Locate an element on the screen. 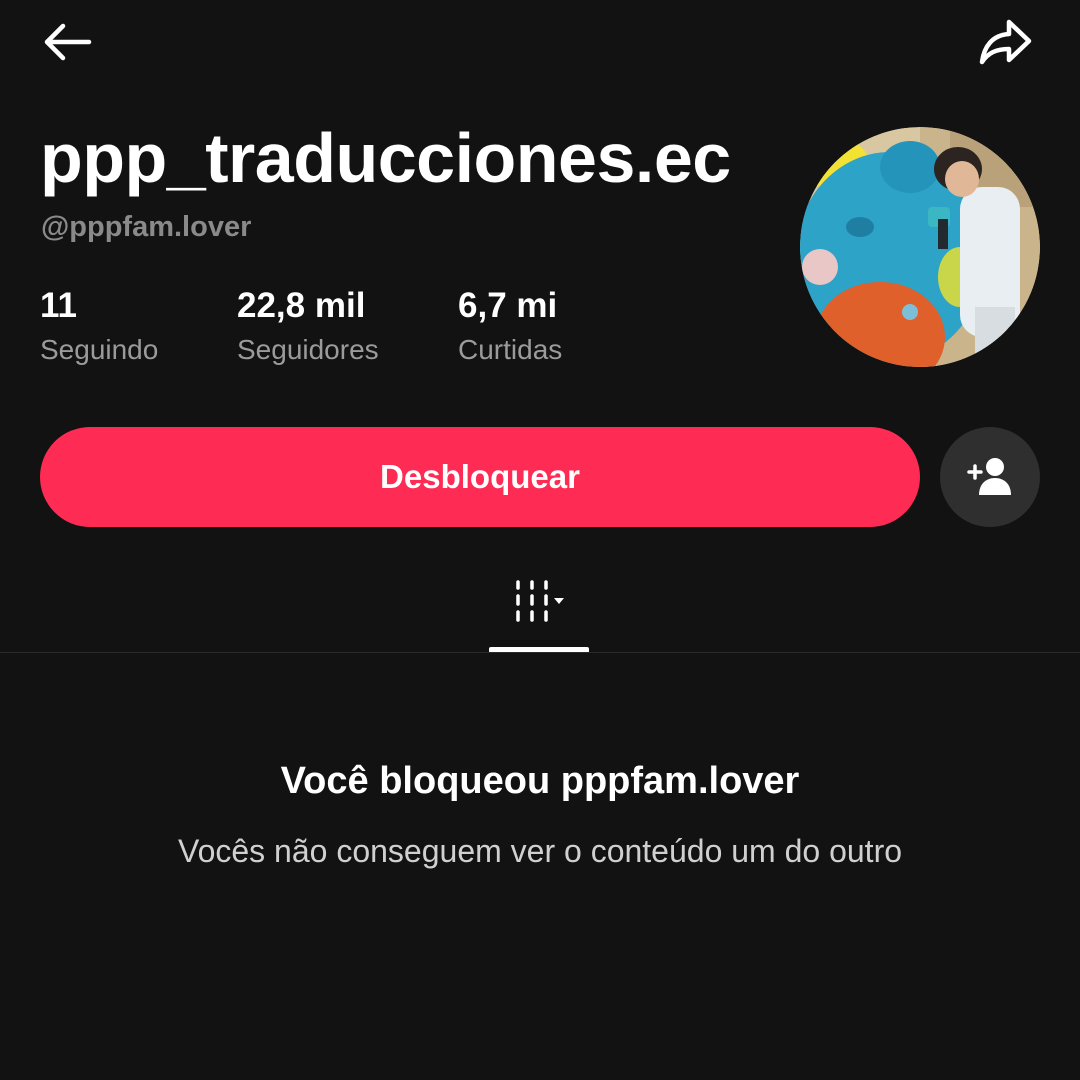 The image size is (1080, 1080). stat-likes: 6,7 mi Curtidas is located at coordinates (510, 327).